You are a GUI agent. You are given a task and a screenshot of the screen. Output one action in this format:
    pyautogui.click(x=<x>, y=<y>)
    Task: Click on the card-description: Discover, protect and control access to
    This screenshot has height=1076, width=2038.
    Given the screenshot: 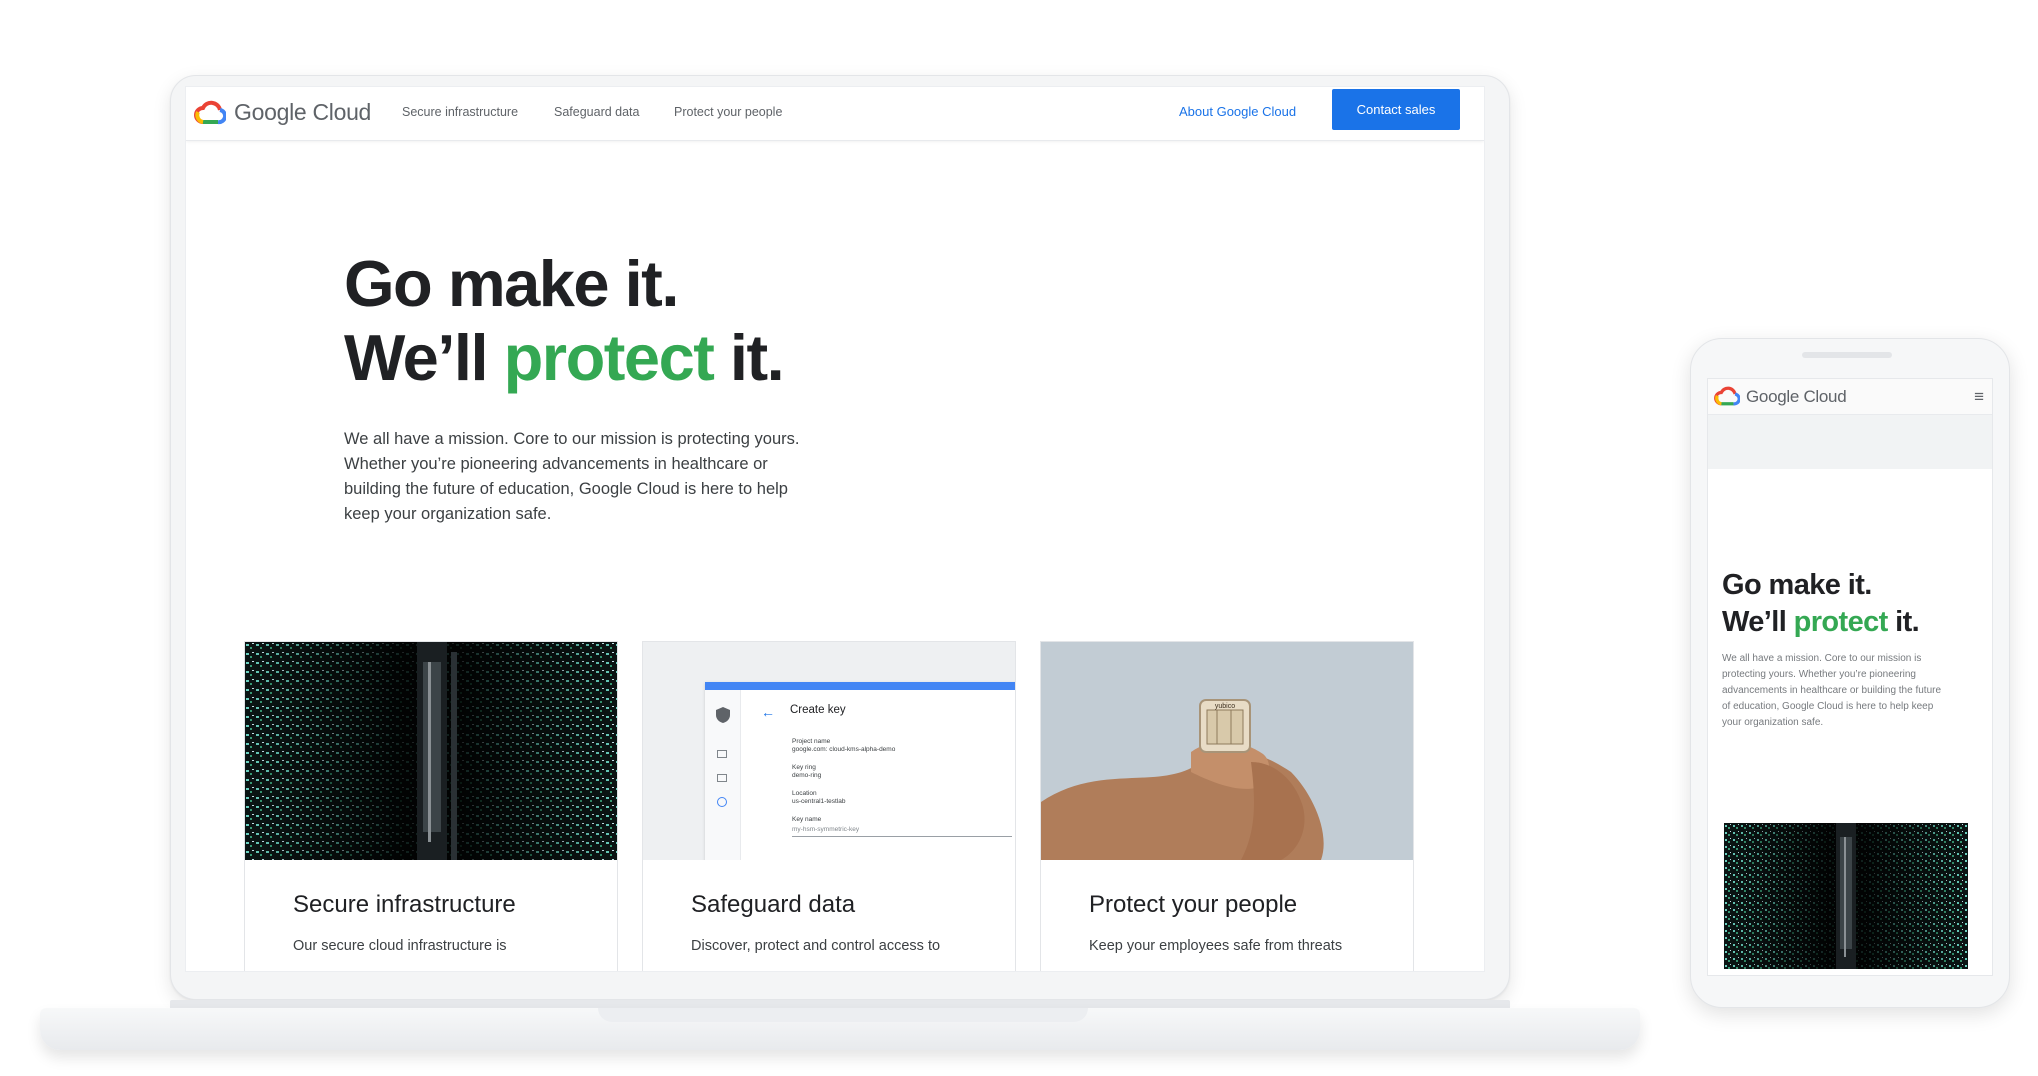 What is the action you would take?
    pyautogui.click(x=816, y=946)
    